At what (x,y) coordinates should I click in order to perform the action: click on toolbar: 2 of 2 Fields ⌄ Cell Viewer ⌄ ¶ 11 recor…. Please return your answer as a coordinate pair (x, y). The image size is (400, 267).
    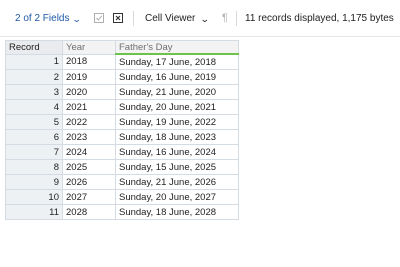
    Looking at the image, I should click on (200, 18).